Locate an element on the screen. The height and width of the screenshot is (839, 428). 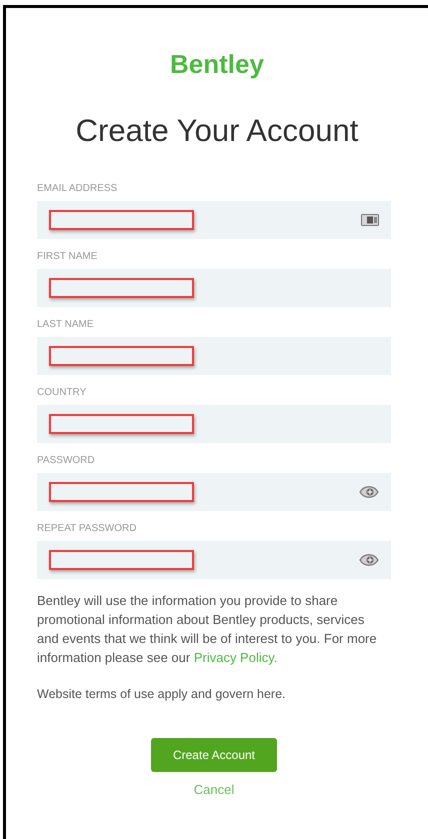
page-title: Create Your Account is located at coordinates (217, 130).